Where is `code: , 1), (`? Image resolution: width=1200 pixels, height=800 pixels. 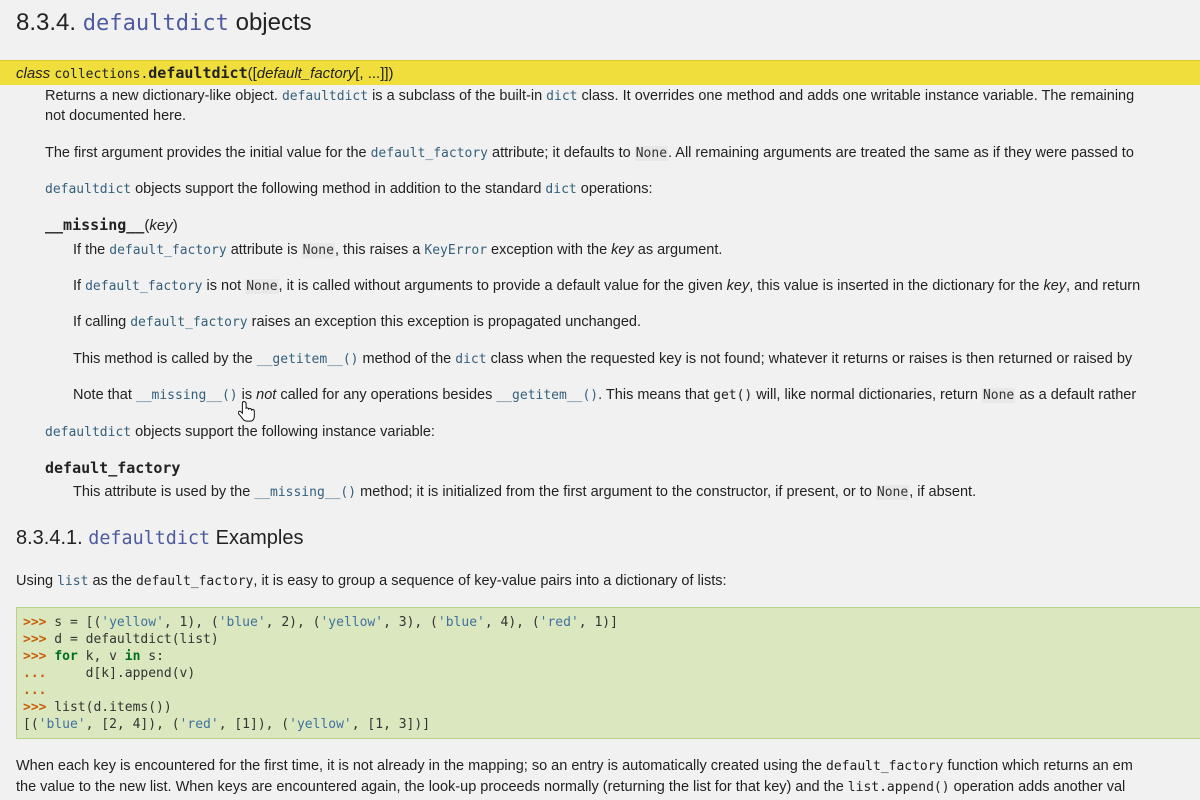
code: , 1), ( is located at coordinates (191, 622).